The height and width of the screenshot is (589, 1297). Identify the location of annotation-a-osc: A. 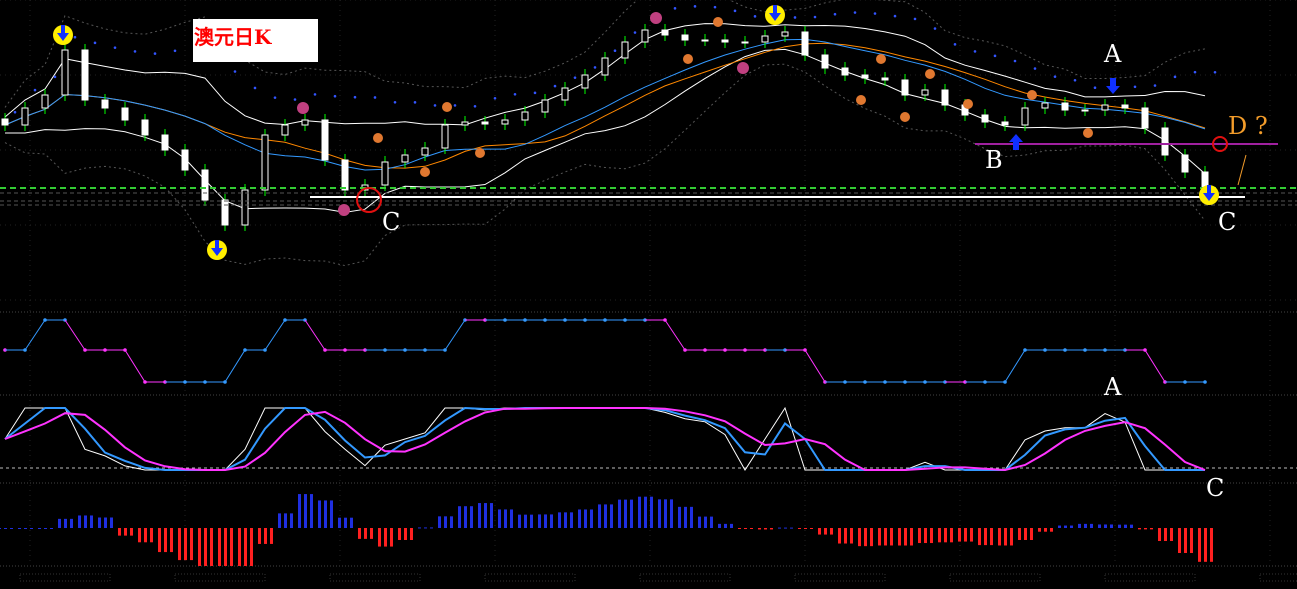
(1113, 387).